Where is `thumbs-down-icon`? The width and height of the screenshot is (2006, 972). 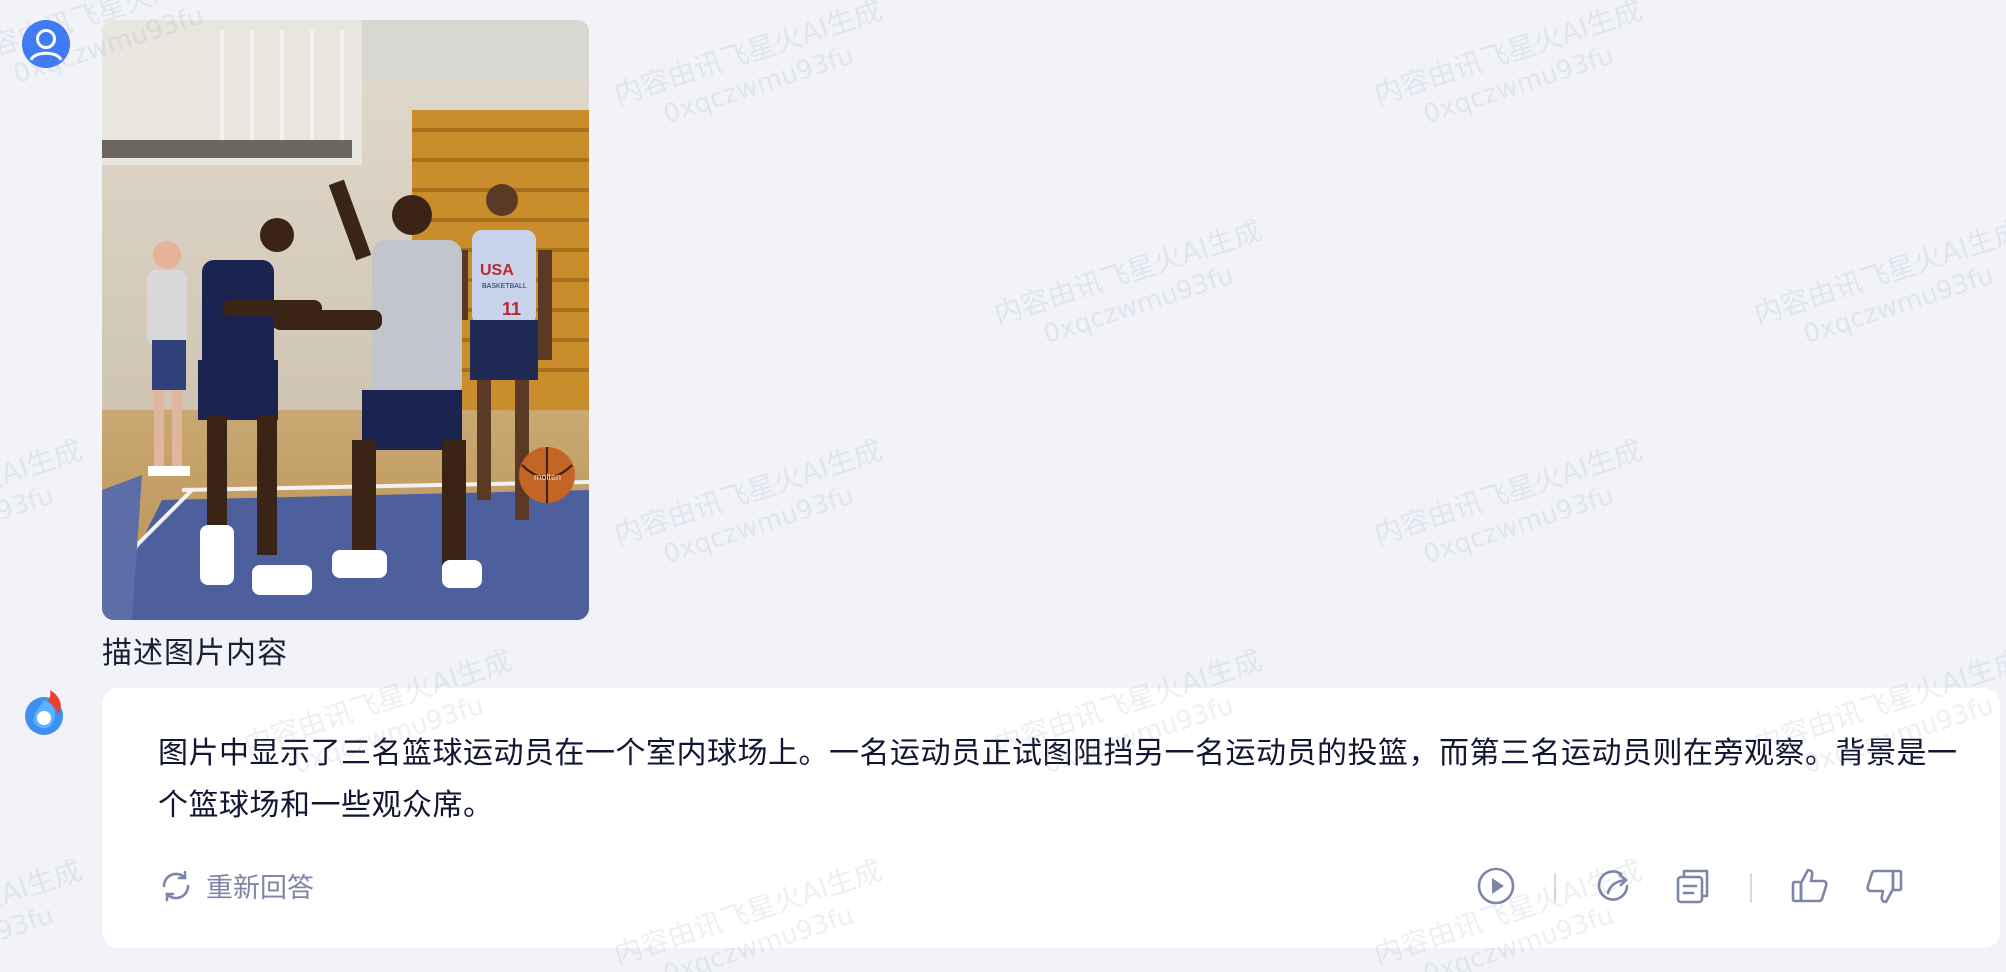
thumbs-down-icon is located at coordinates (1884, 888).